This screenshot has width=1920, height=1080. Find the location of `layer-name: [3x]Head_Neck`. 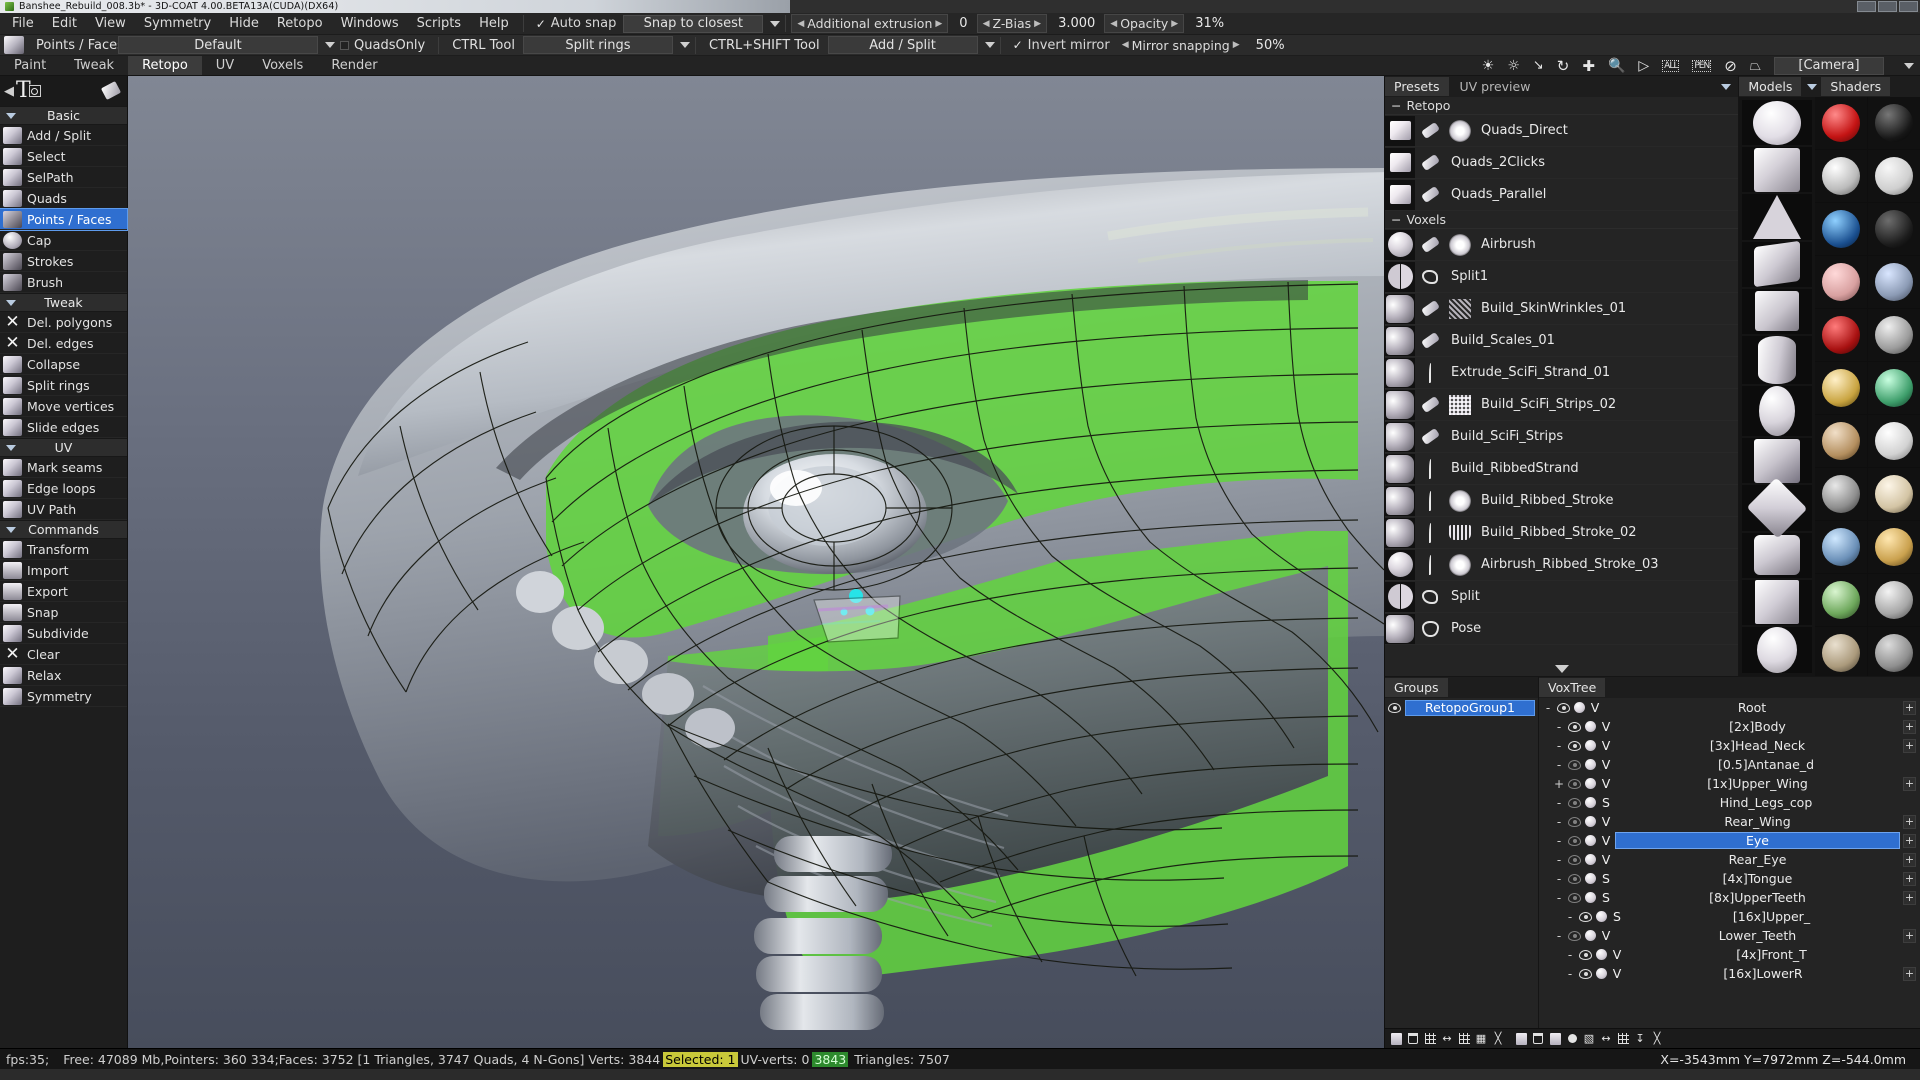

layer-name: [3x]Head_Neck is located at coordinates (1757, 745).